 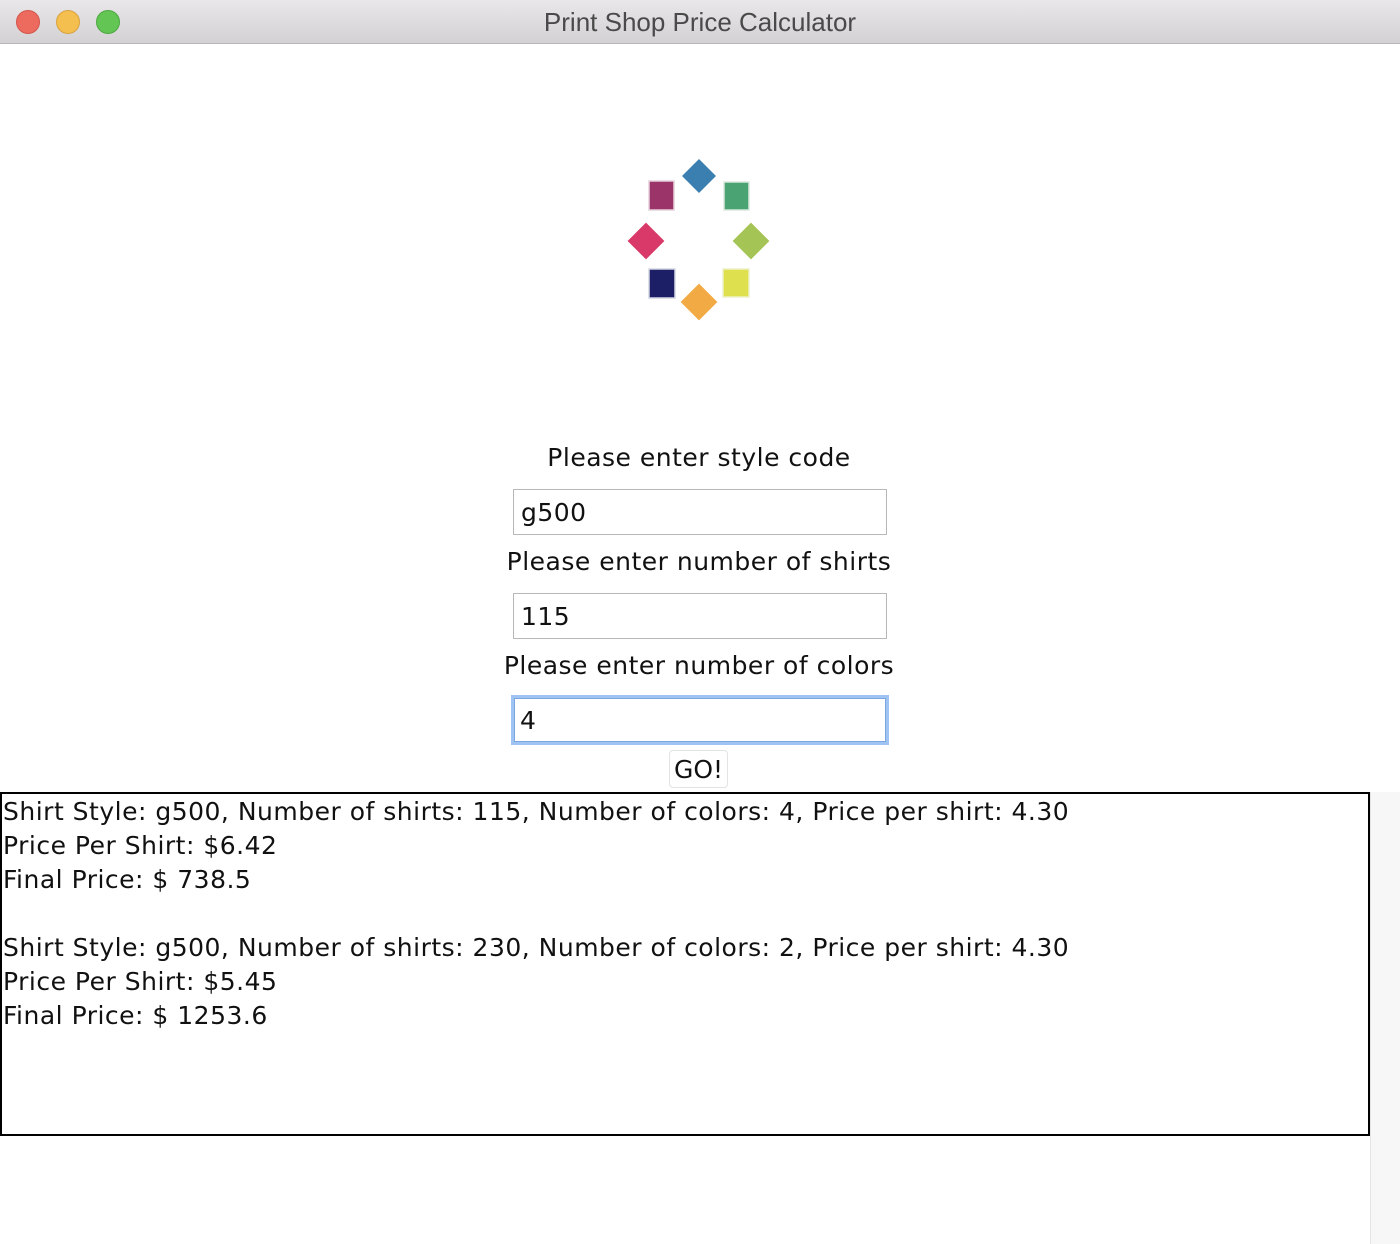 I want to click on result-line: Price Per Shirt: $5.45, so click(x=140, y=981).